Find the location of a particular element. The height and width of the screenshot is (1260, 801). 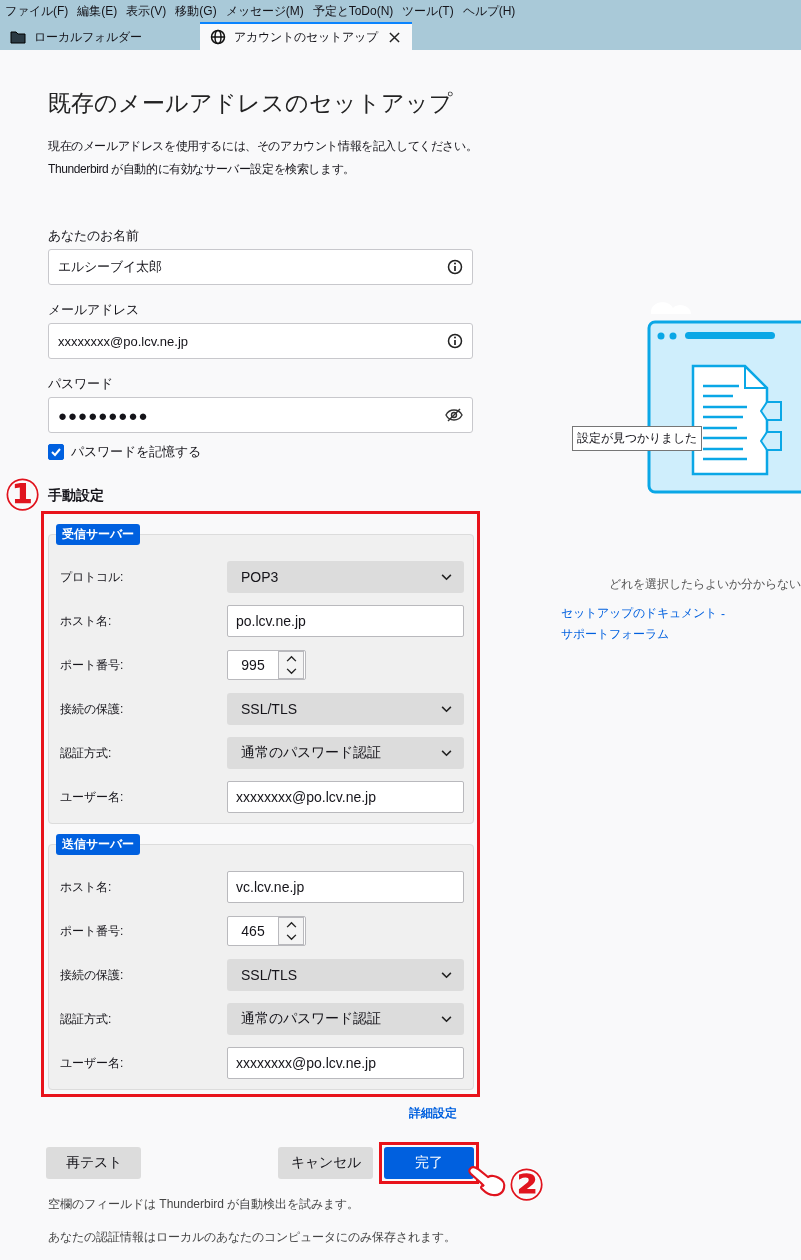

support-forum-link: サポートフォーラム is located at coordinates (615, 634).